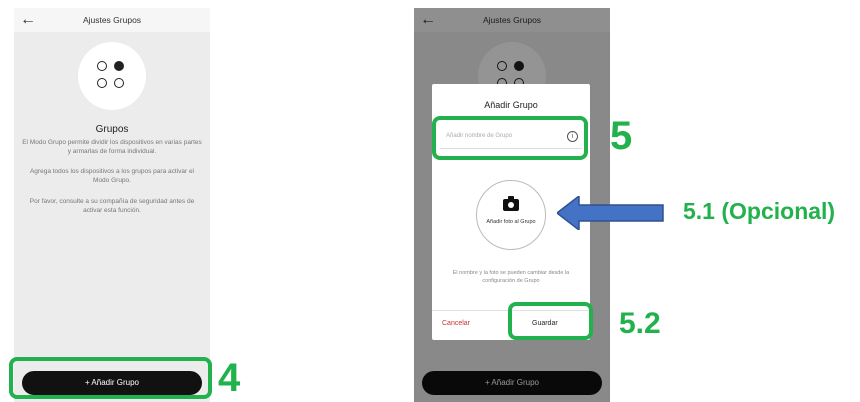 The width and height of the screenshot is (860, 402). I want to click on app-header: ← Ajustes Grupos, so click(112, 20).